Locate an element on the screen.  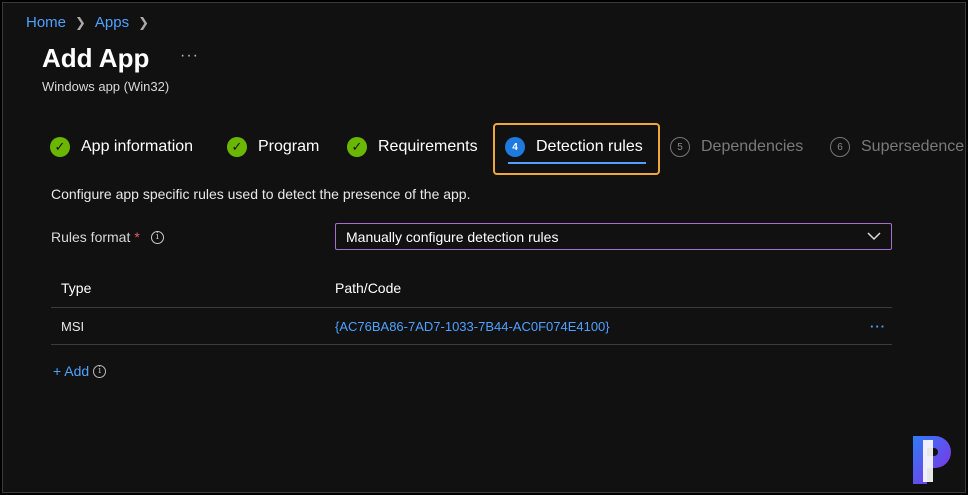
step-number-badge: 6 is located at coordinates (840, 147).